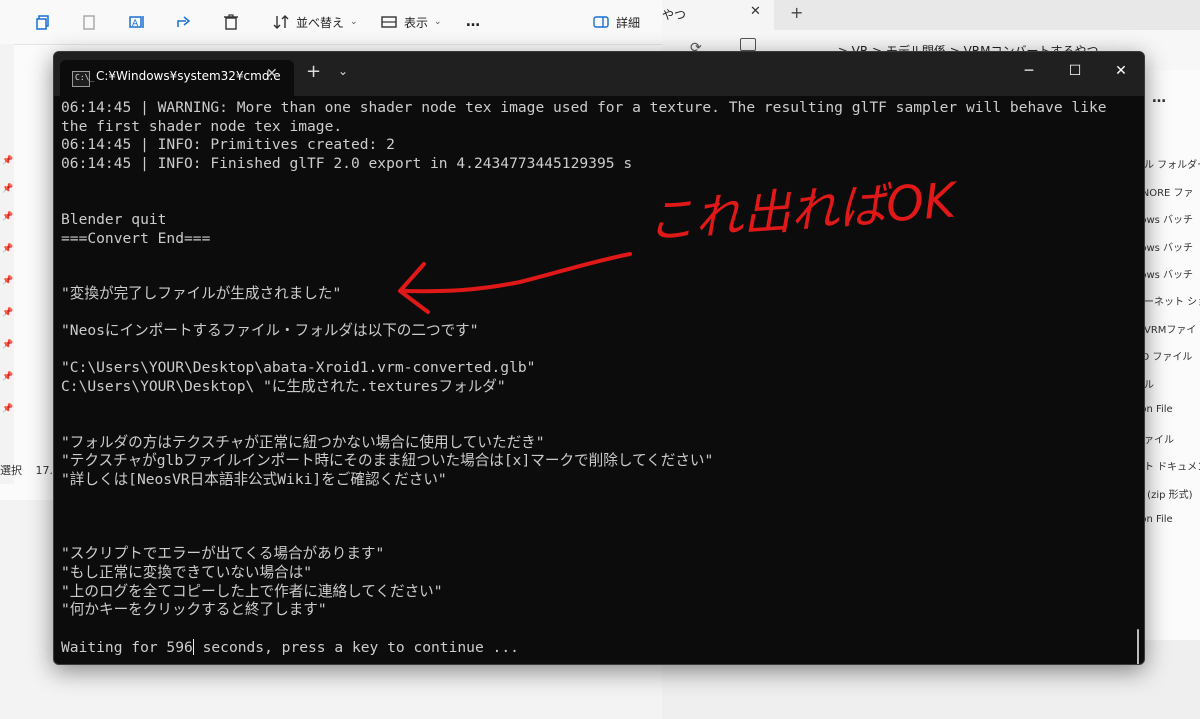 The image size is (1200, 719). I want to click on terminal-line: "もし正常に変換できていない場合は", so click(187, 572).